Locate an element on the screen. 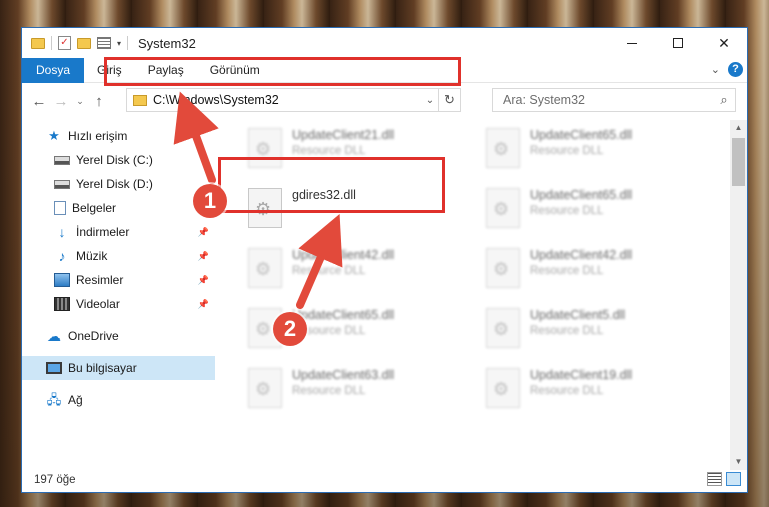 The image size is (769, 507). computer-icon is located at coordinates (54, 368).